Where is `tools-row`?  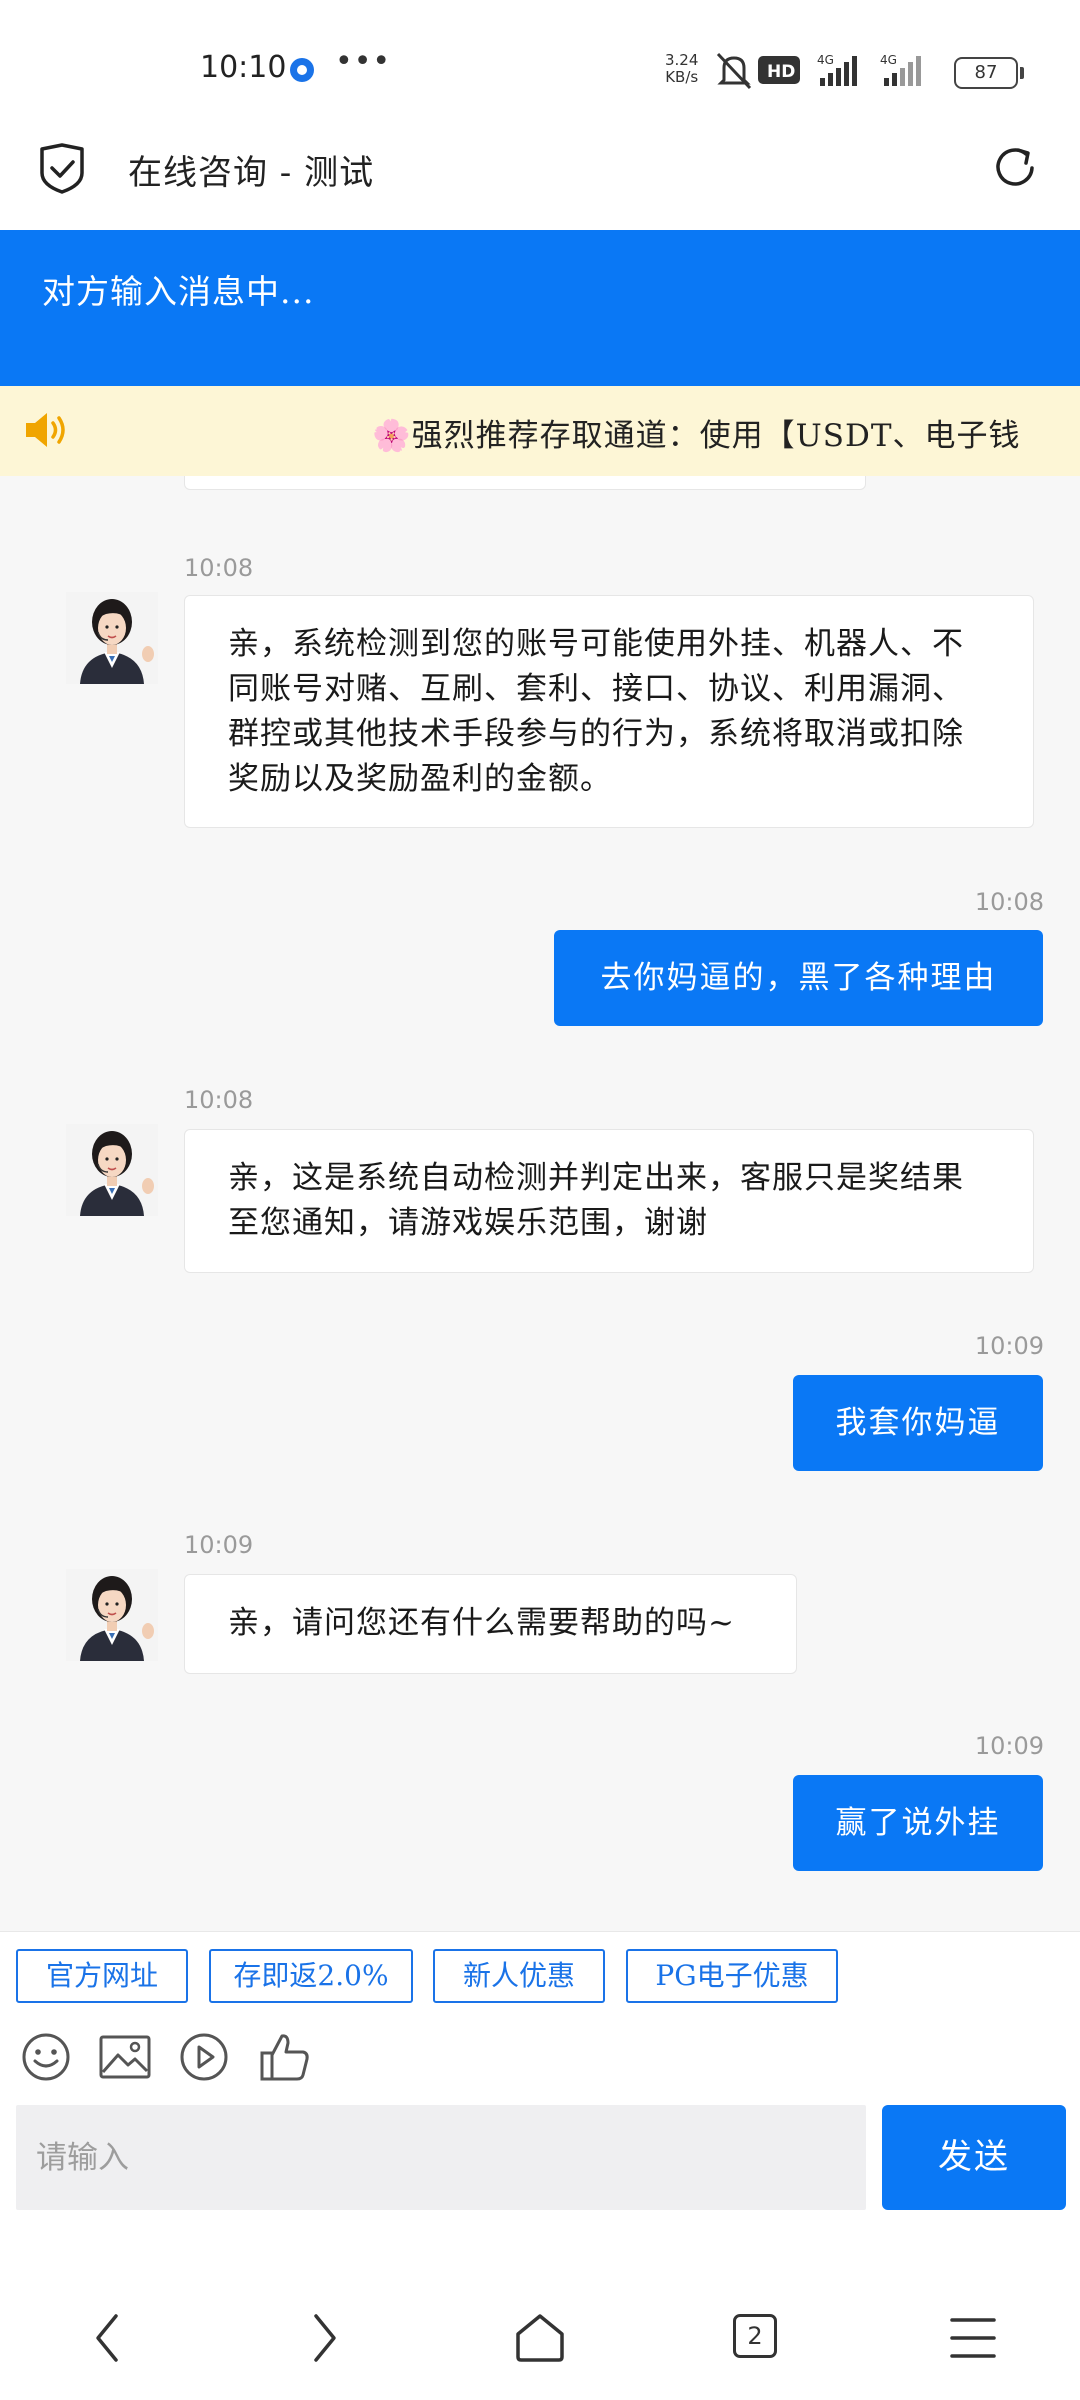 tools-row is located at coordinates (540, 2056).